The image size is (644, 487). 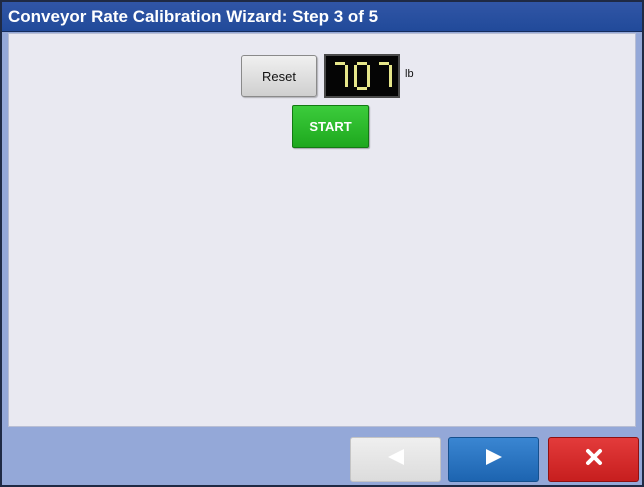 I want to click on next-button, so click(x=493, y=459).